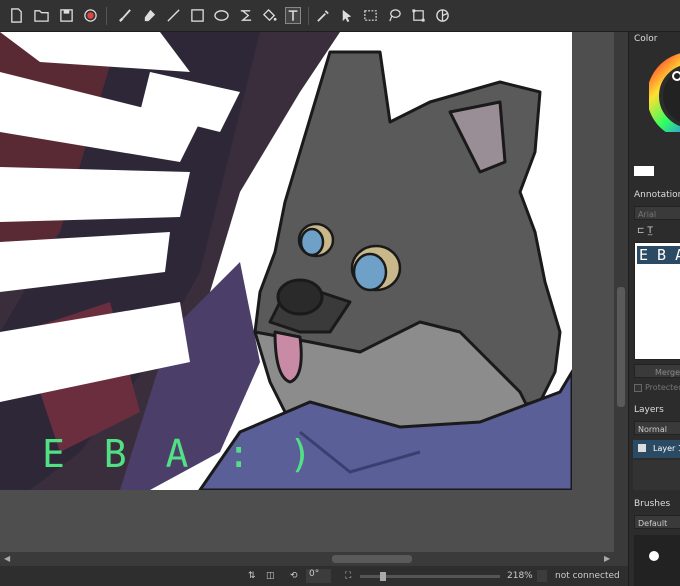 This screenshot has width=680, height=586. What do you see at coordinates (657, 371) in the screenshot?
I see `merge-button: Merge` at bounding box center [657, 371].